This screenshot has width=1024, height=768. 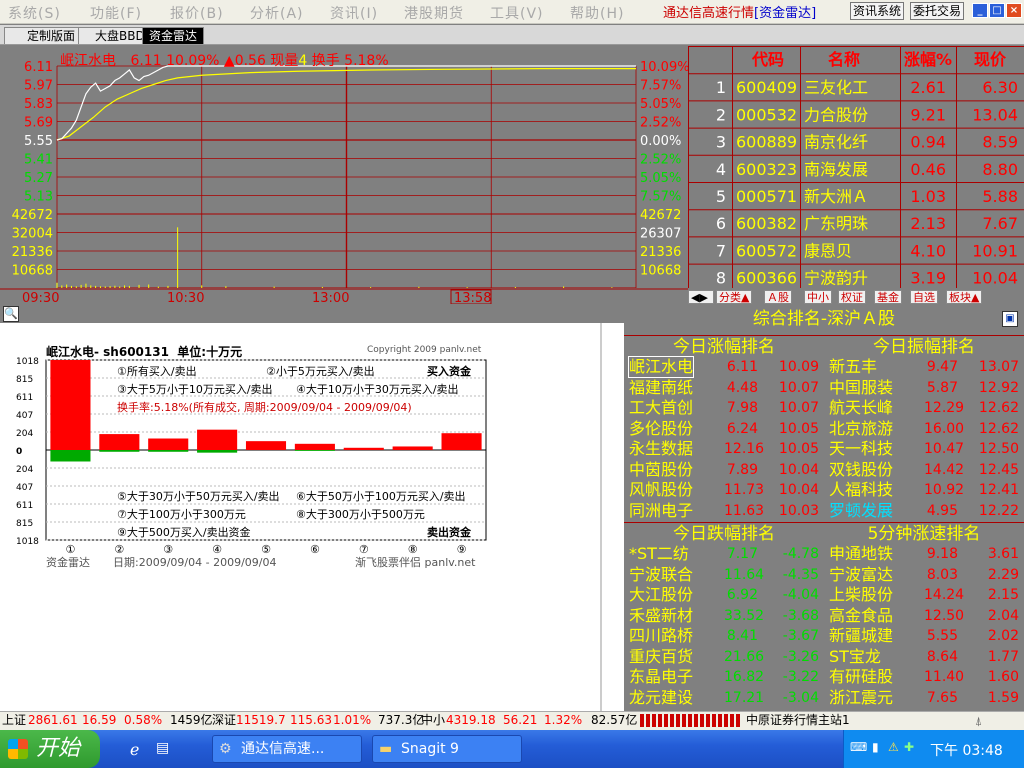 What do you see at coordinates (661, 636) in the screenshot?
I see `loss-rank-name: 四川路桥` at bounding box center [661, 636].